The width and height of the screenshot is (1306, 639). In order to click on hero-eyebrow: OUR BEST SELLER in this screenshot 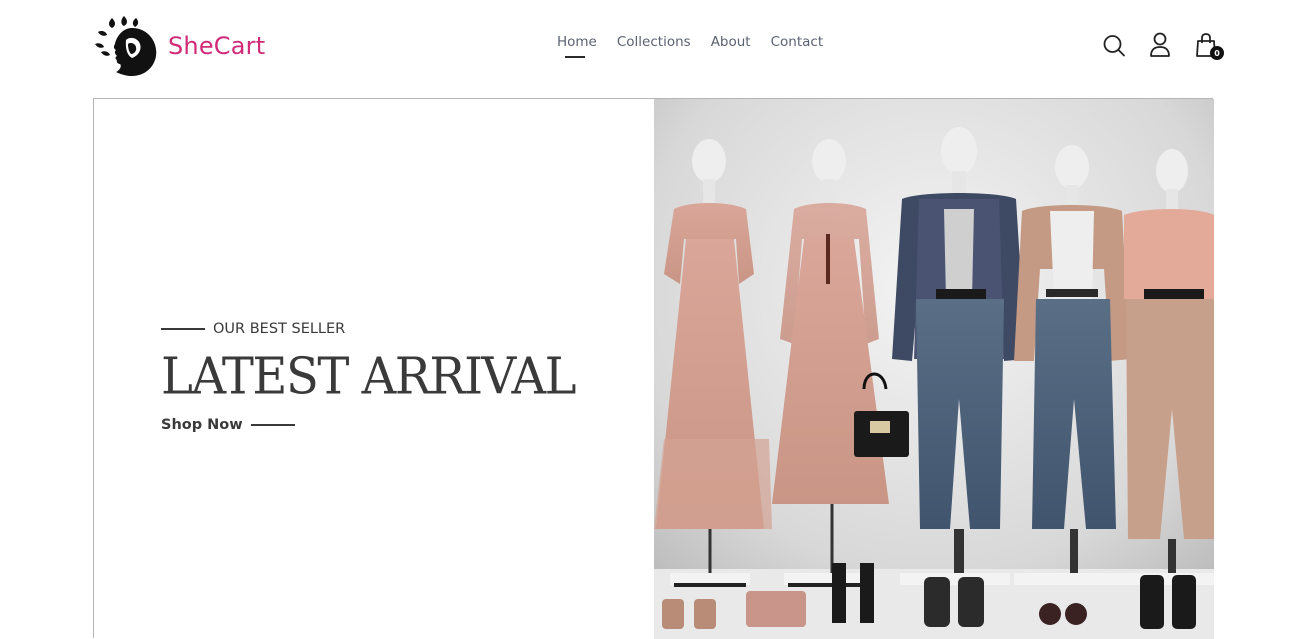, I will do `click(368, 329)`.